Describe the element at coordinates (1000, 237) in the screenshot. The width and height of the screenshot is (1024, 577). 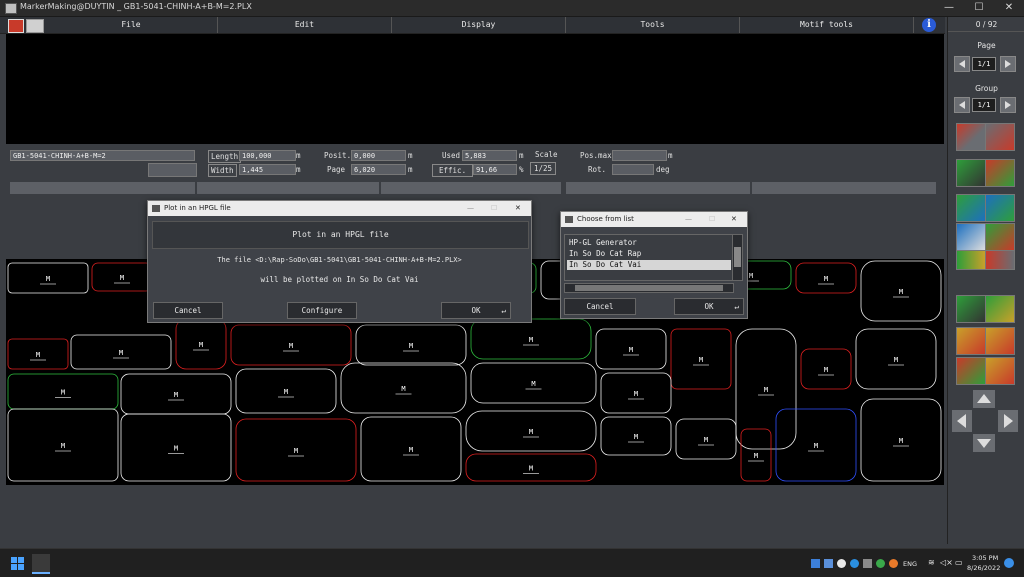
I see `bundle-tool-icon` at that location.